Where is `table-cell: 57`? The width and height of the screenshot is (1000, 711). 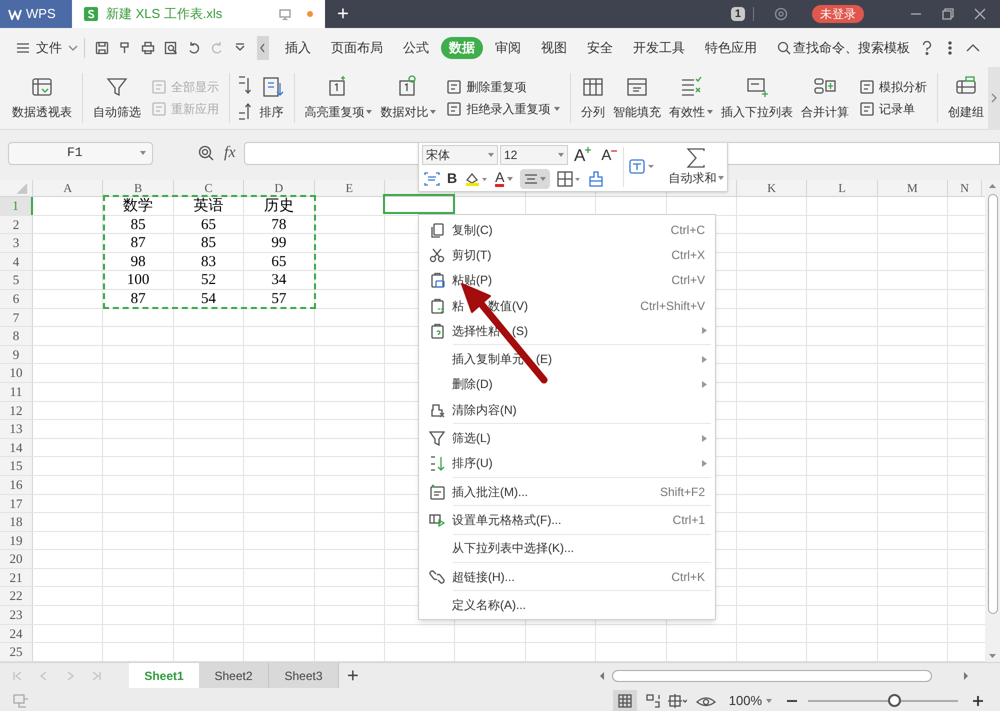 table-cell: 57 is located at coordinates (279, 299).